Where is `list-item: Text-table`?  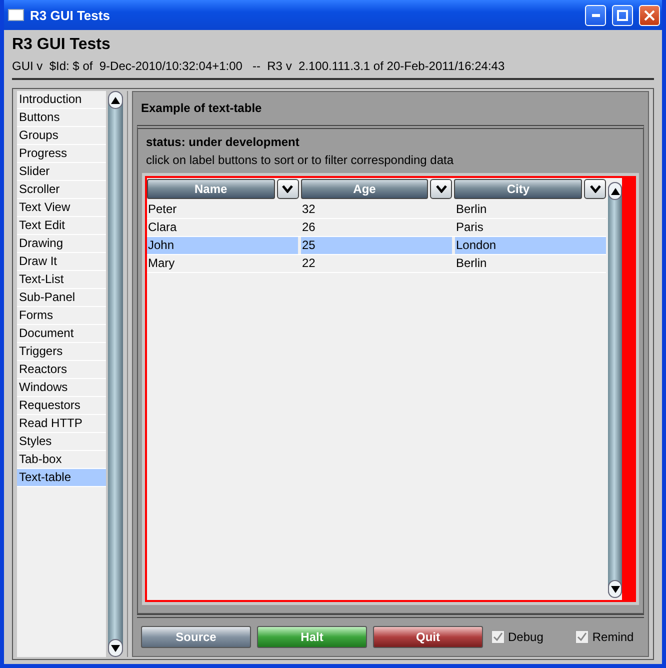 list-item: Text-table is located at coordinates (61, 478).